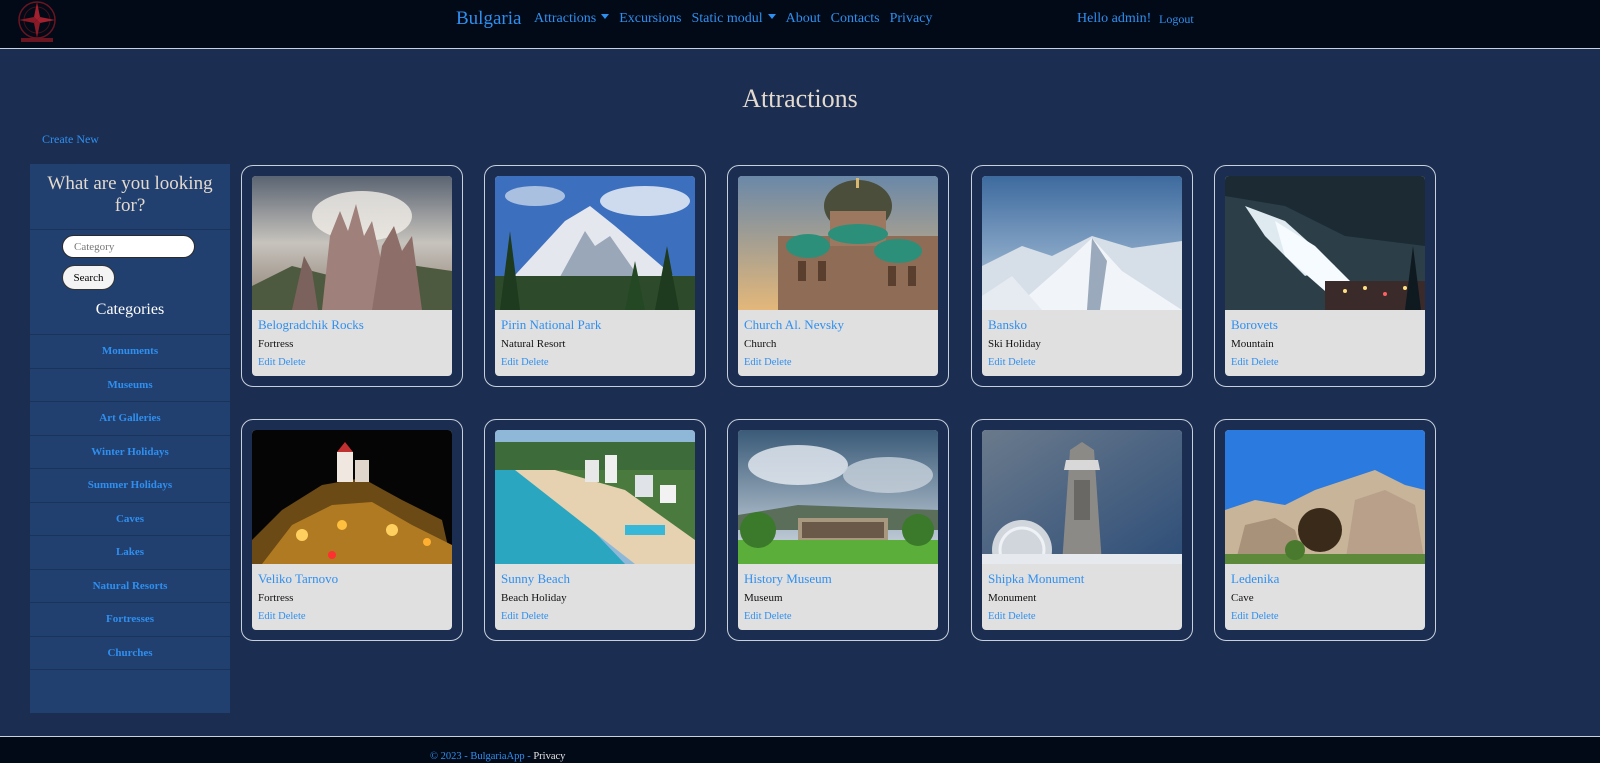 The width and height of the screenshot is (1600, 763). Describe the element at coordinates (130, 553) in the screenshot. I see `category-lakes: Lakes` at that location.